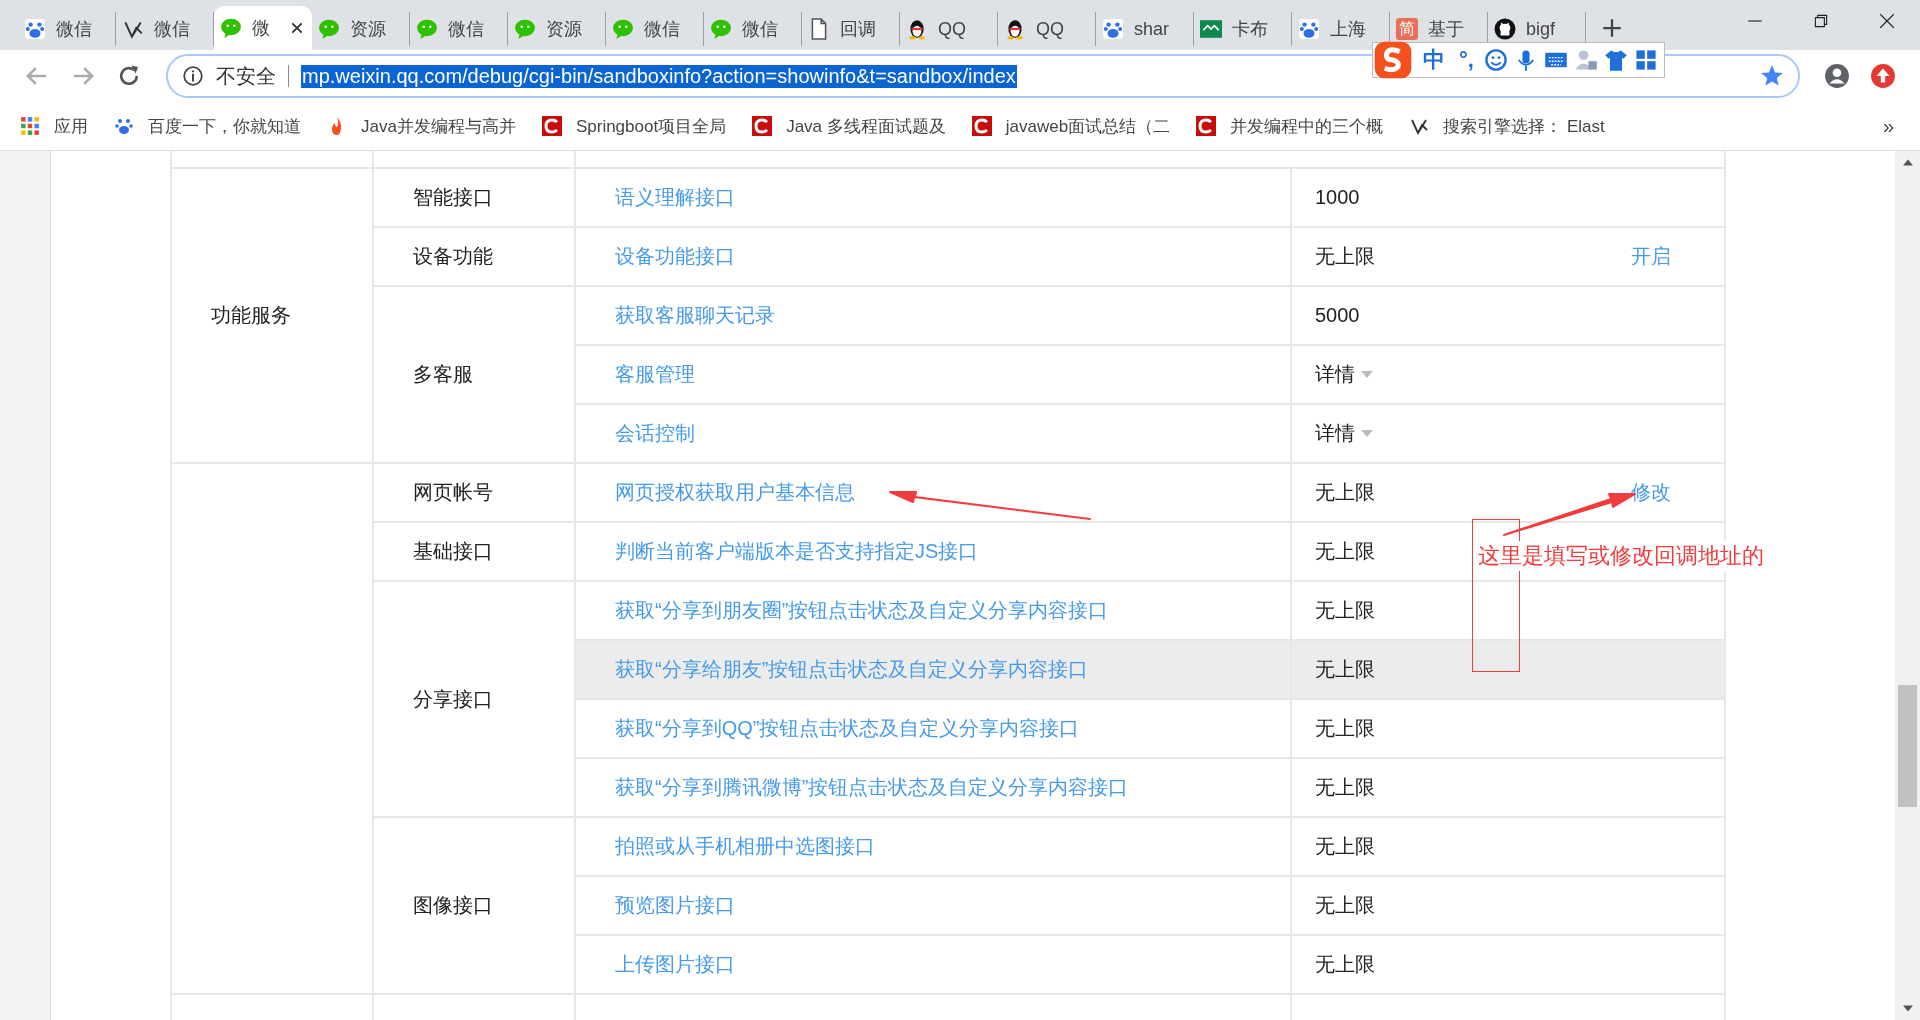  I want to click on bookmark-item: 应用, so click(54, 126).